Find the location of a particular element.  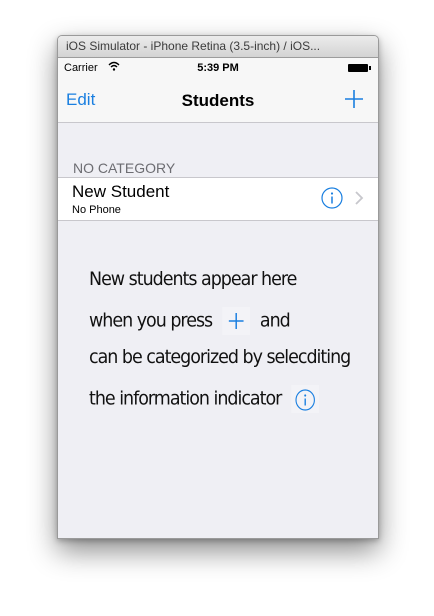

hint-line-3: can be categorized by selecditing is located at coordinates (220, 357).